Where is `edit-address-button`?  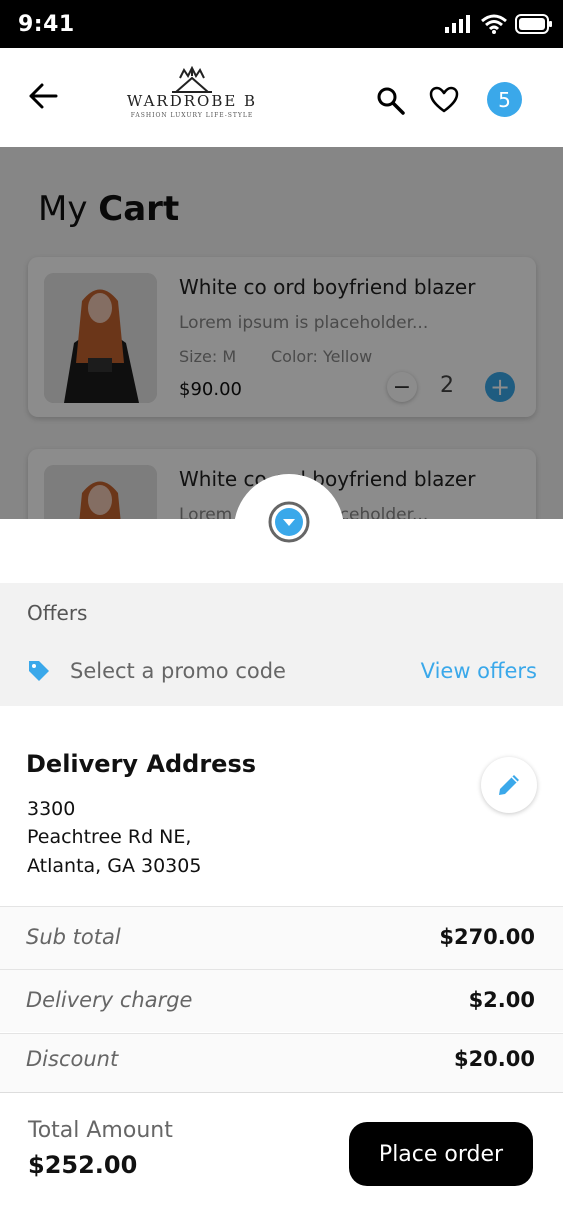
edit-address-button is located at coordinates (509, 785).